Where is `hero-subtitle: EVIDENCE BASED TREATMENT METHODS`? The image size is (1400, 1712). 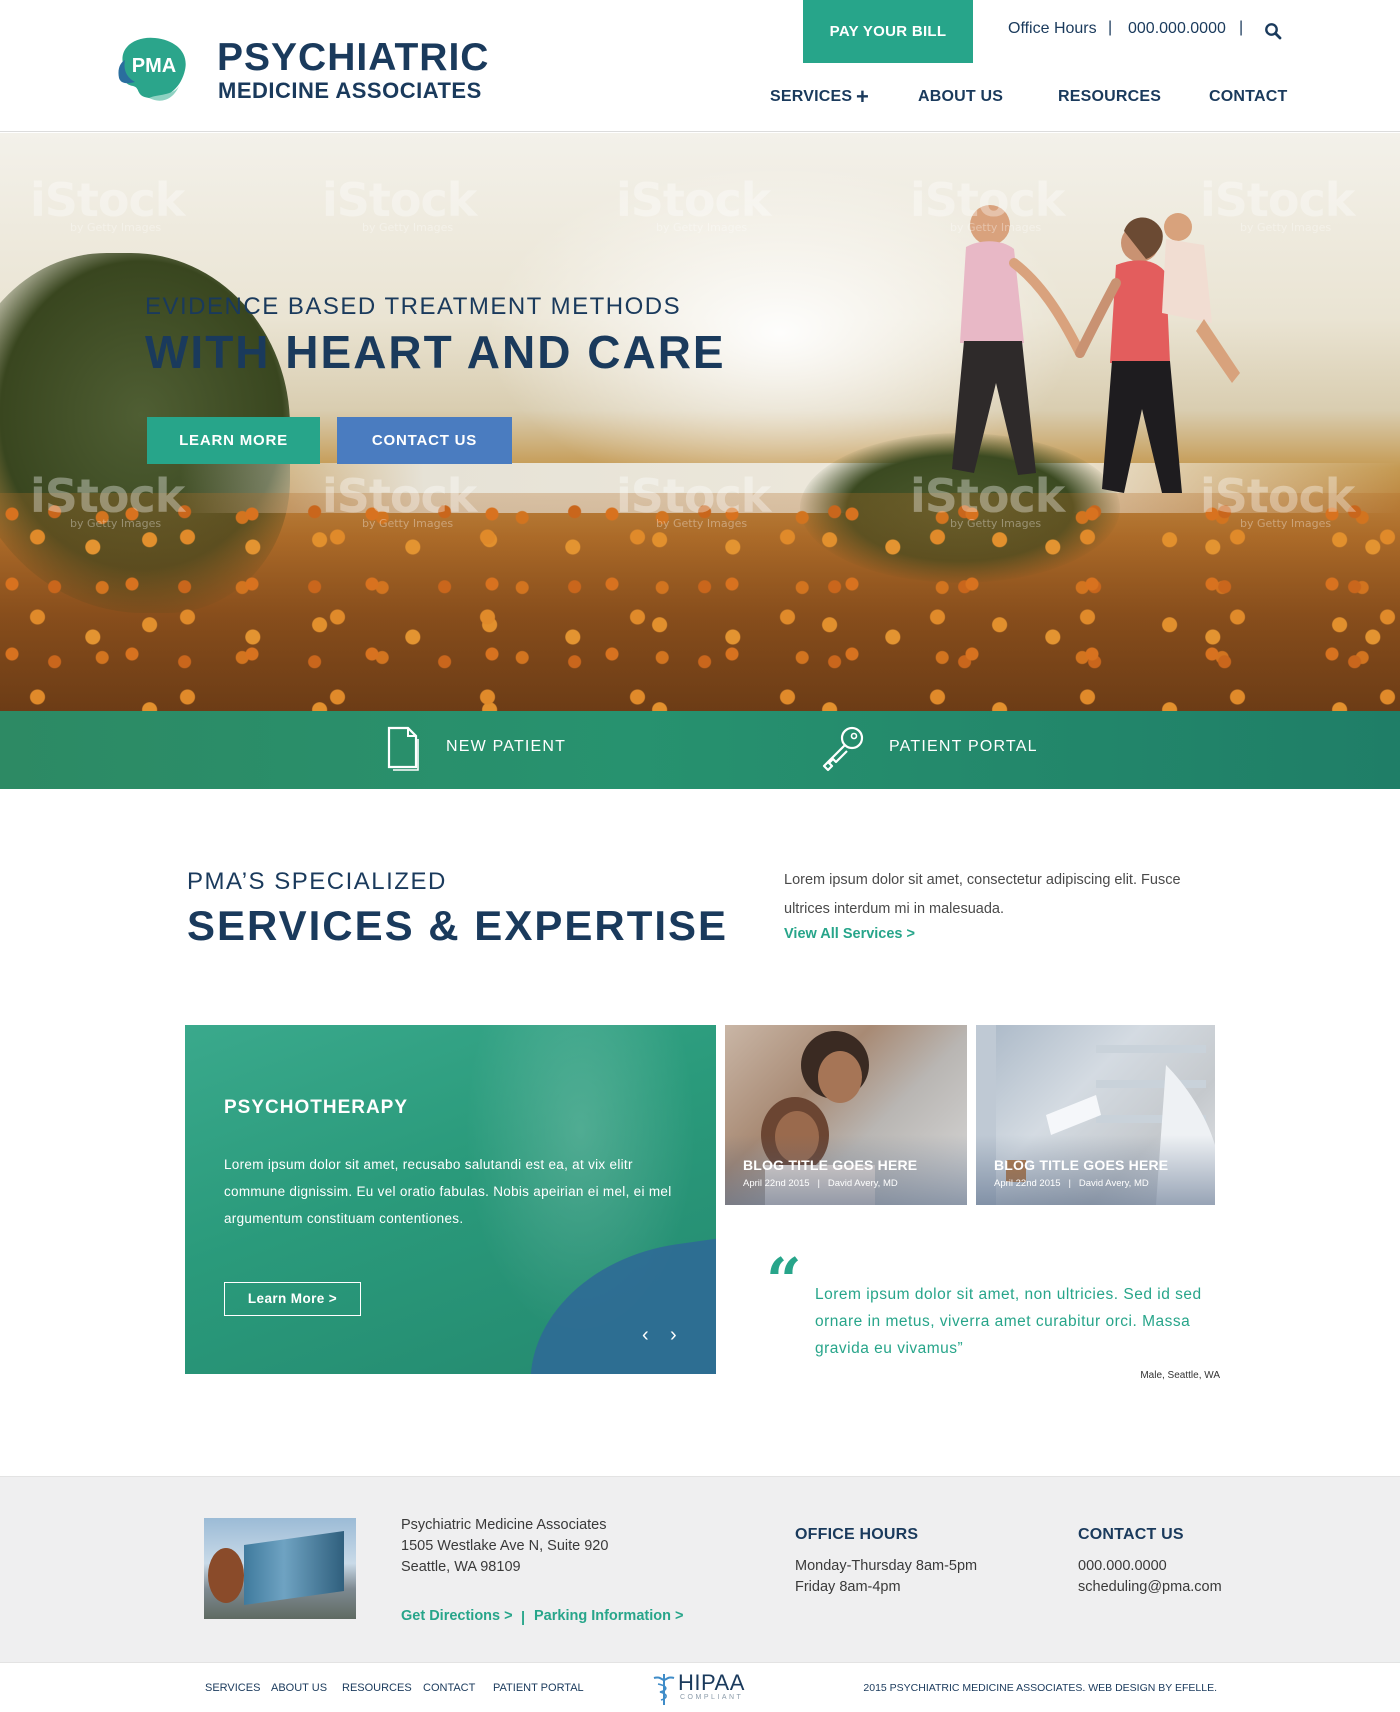
hero-subtitle: EVIDENCE BASED TREATMENT METHODS is located at coordinates (413, 306).